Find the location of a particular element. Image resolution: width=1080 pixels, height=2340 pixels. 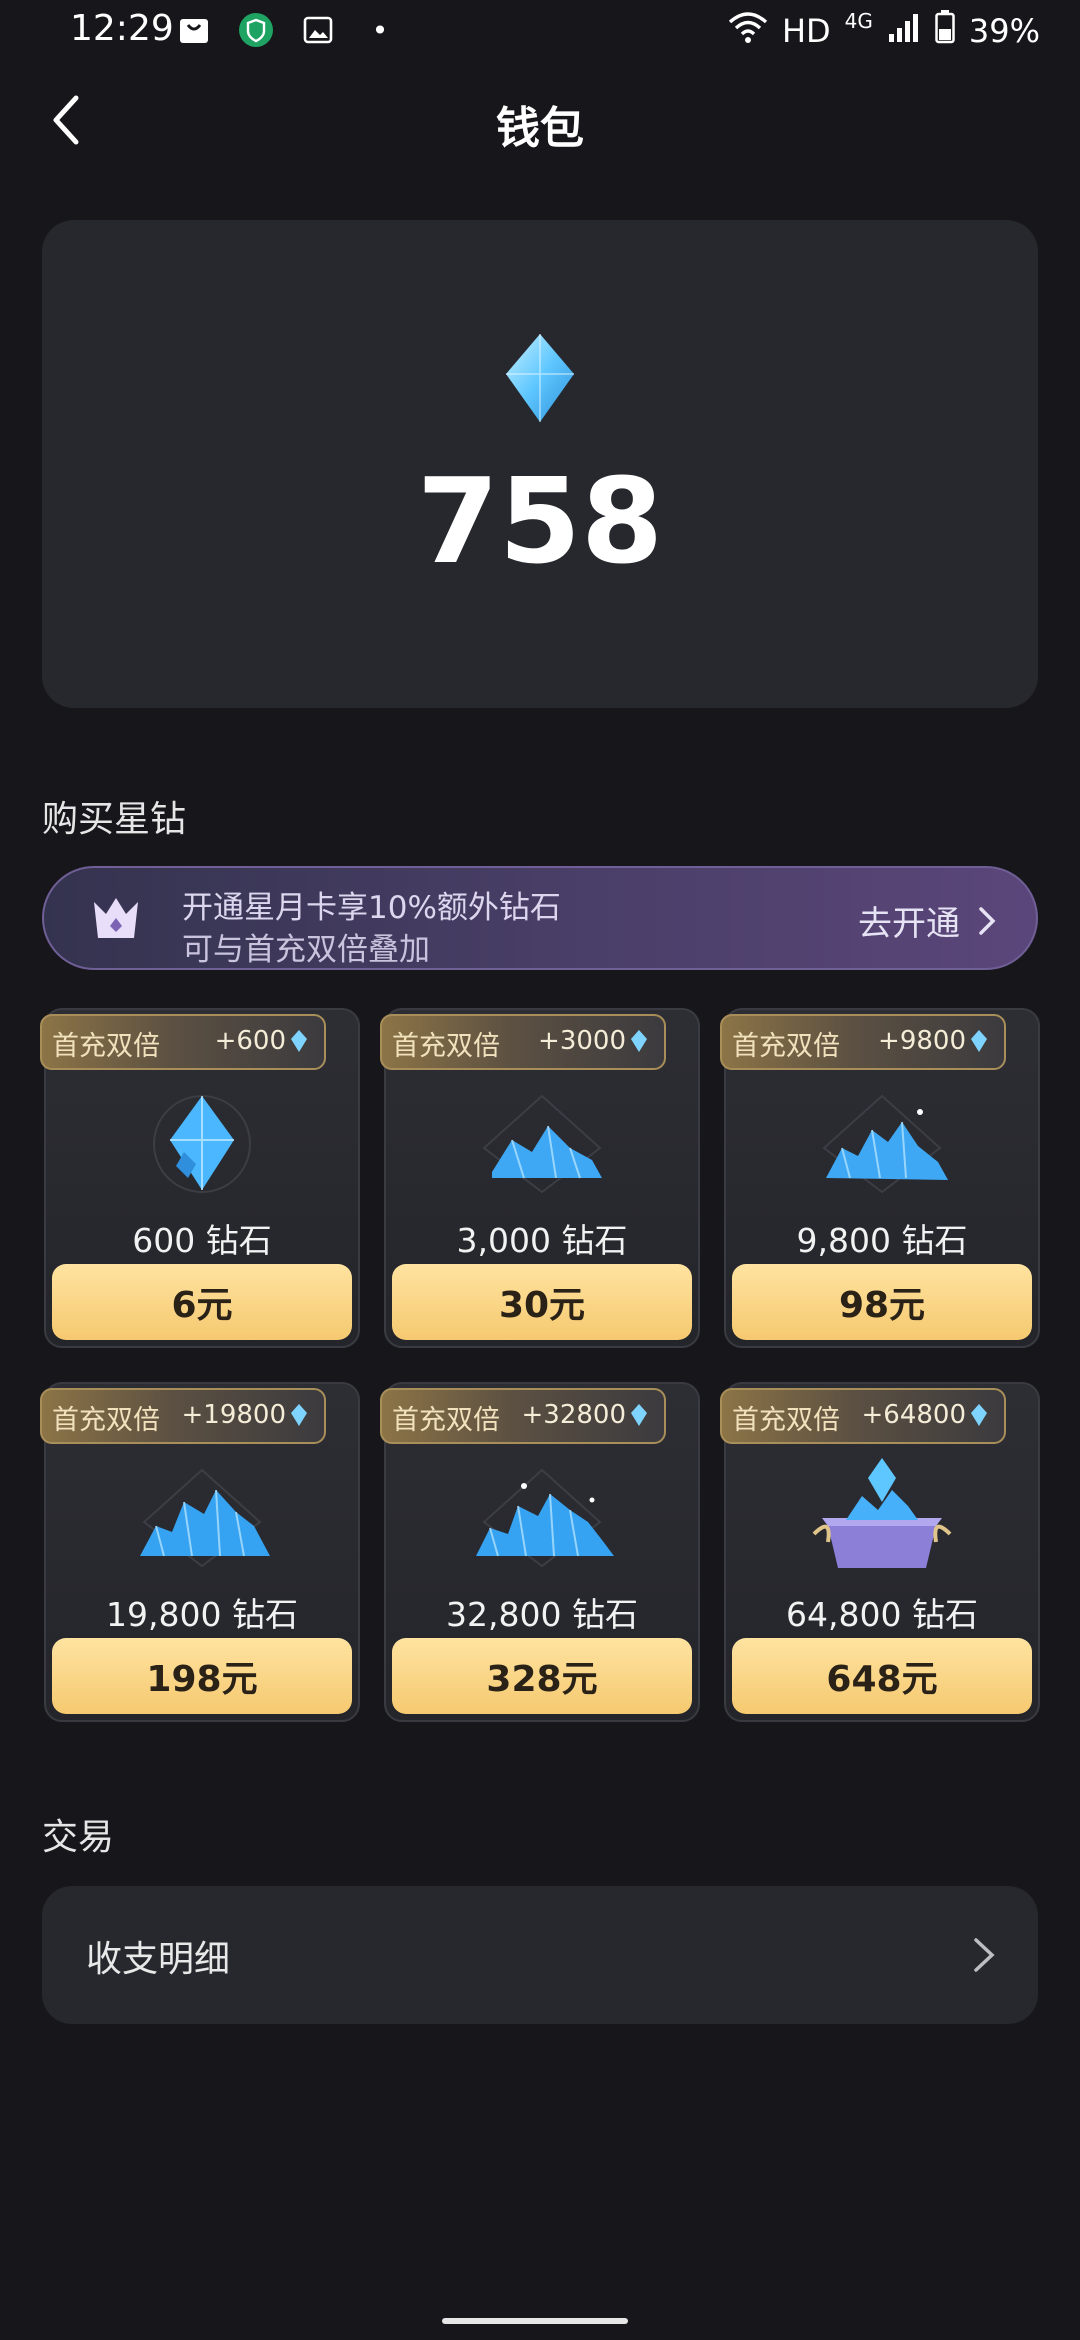

diamond-pile-xlarge-icon is located at coordinates (545, 1518).